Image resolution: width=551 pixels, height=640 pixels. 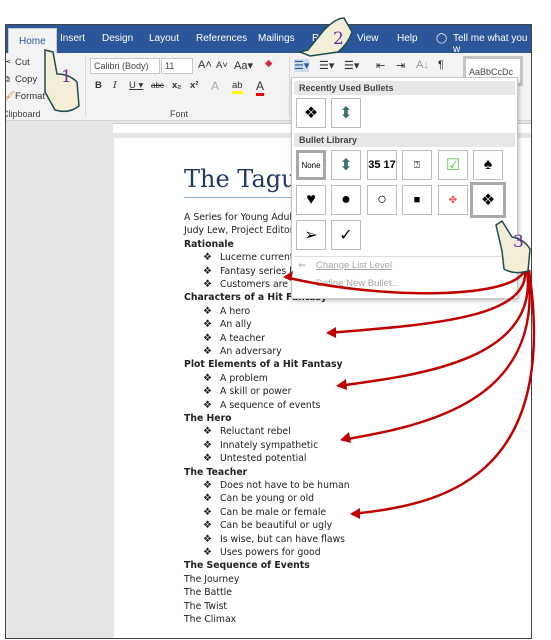 I want to click on arrow-to-hero, so click(x=436, y=355).